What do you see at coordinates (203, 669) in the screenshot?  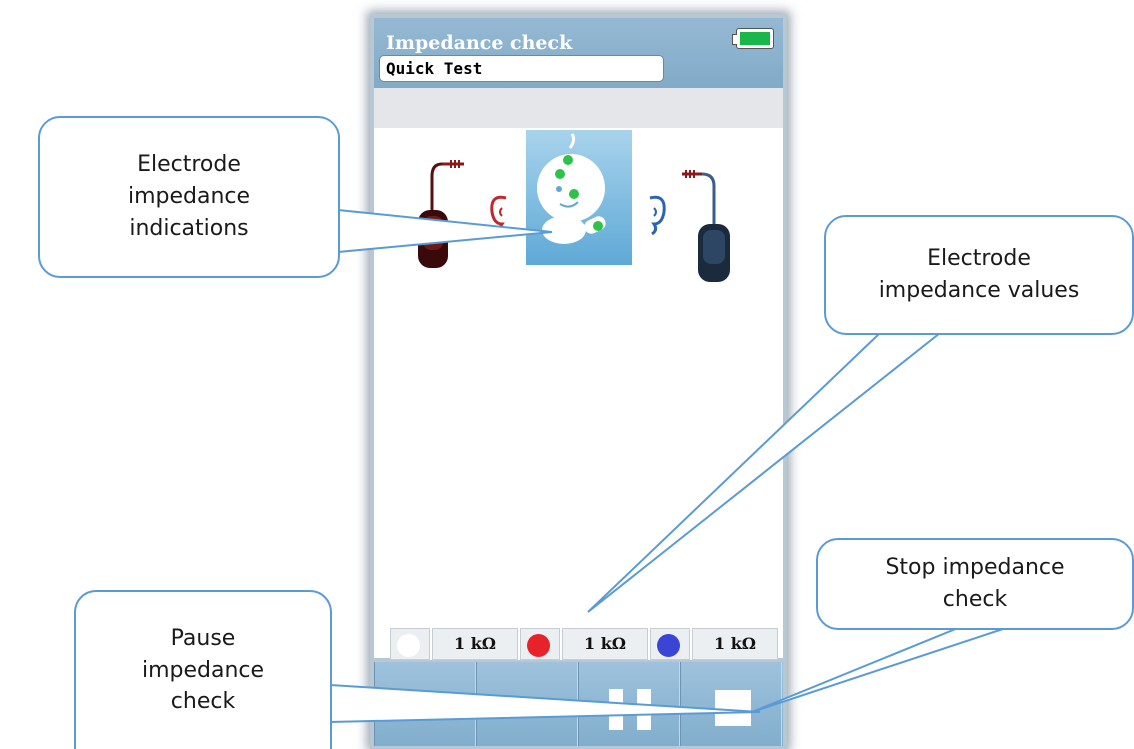 I see `callout-pause: Pause impedance check` at bounding box center [203, 669].